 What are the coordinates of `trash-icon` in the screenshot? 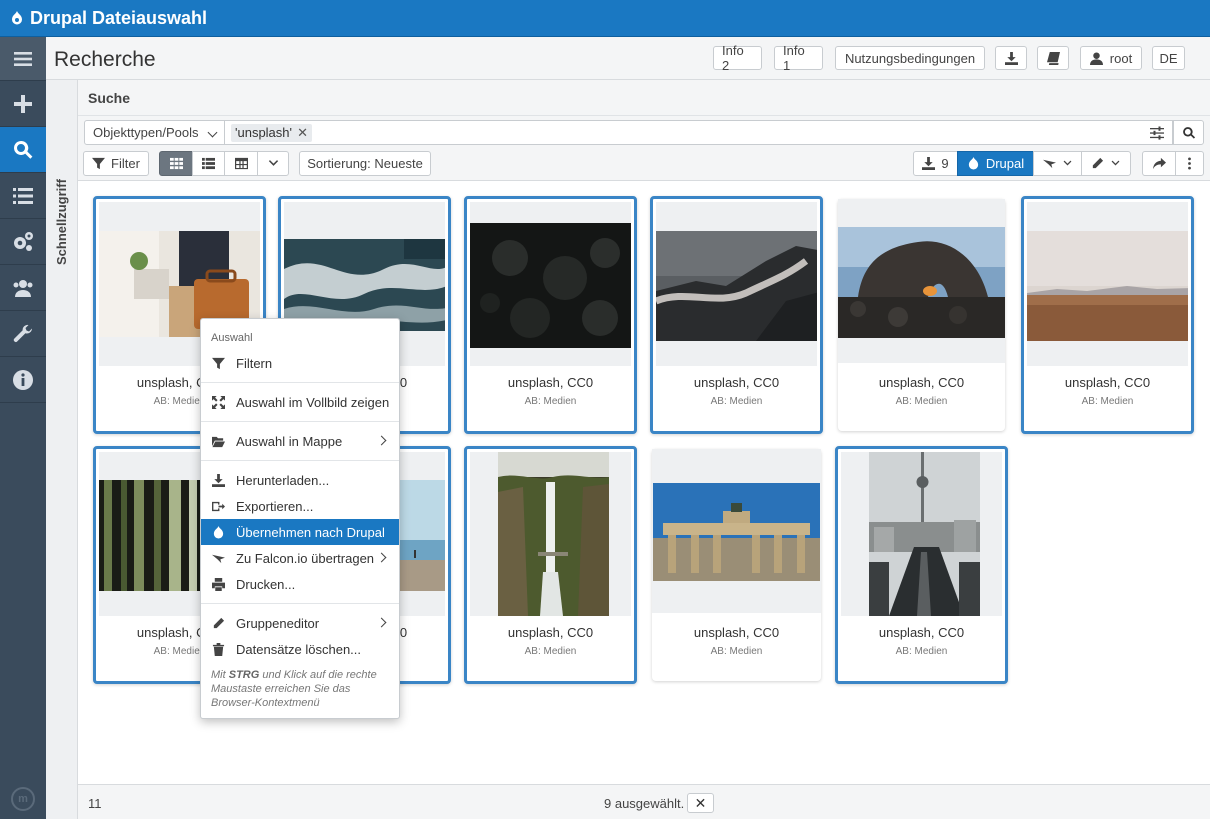 It's located at (218, 649).